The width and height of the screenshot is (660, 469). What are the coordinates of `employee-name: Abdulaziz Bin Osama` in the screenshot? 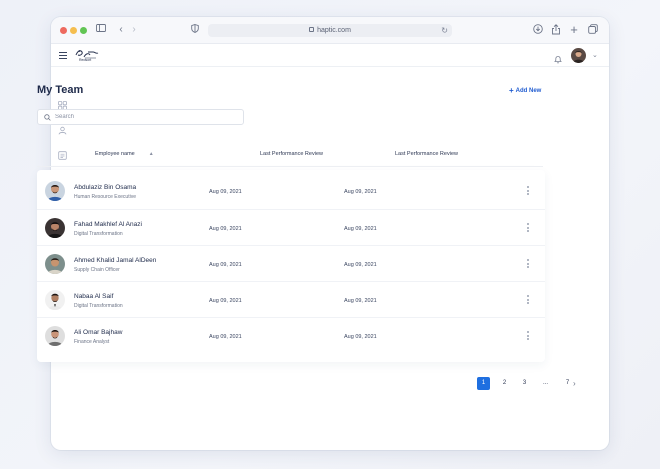 It's located at (105, 187).